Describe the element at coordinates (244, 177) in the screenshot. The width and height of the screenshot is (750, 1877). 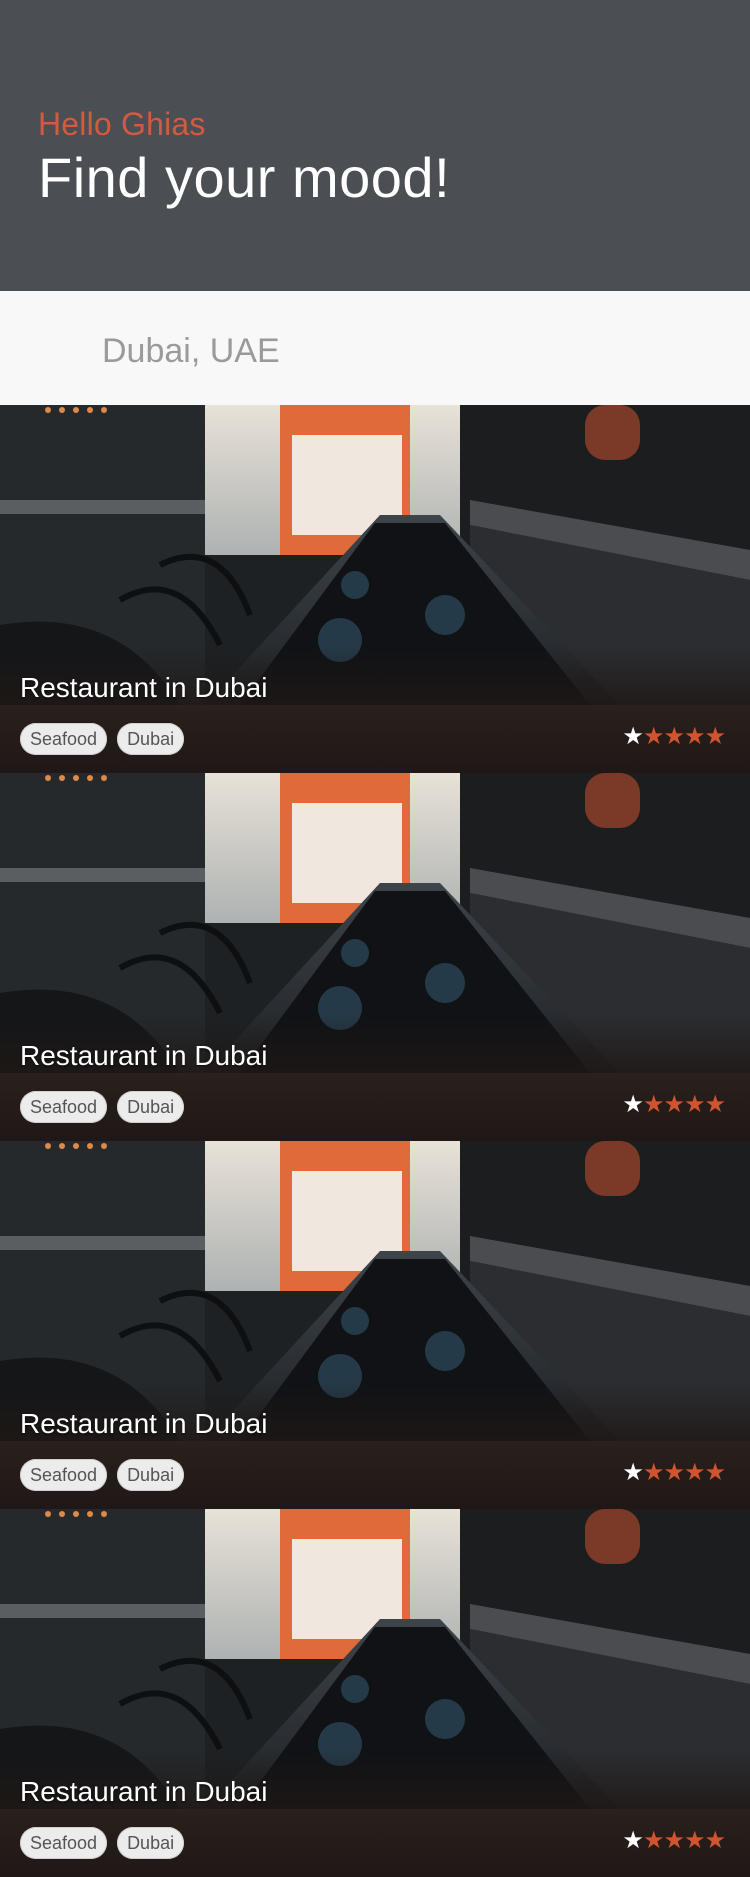
I see `page-title: Find your mood!` at that location.